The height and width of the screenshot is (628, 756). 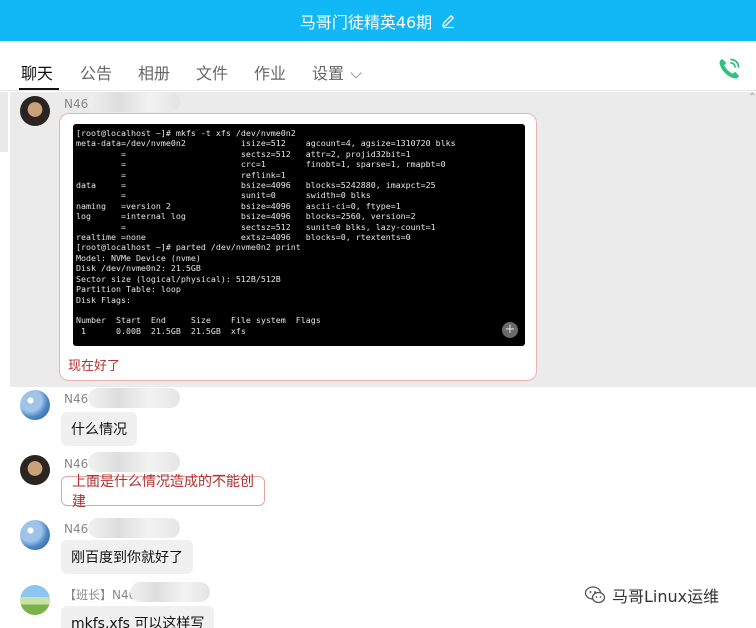 What do you see at coordinates (328, 73) in the screenshot?
I see `tab-settings-label: 设置` at bounding box center [328, 73].